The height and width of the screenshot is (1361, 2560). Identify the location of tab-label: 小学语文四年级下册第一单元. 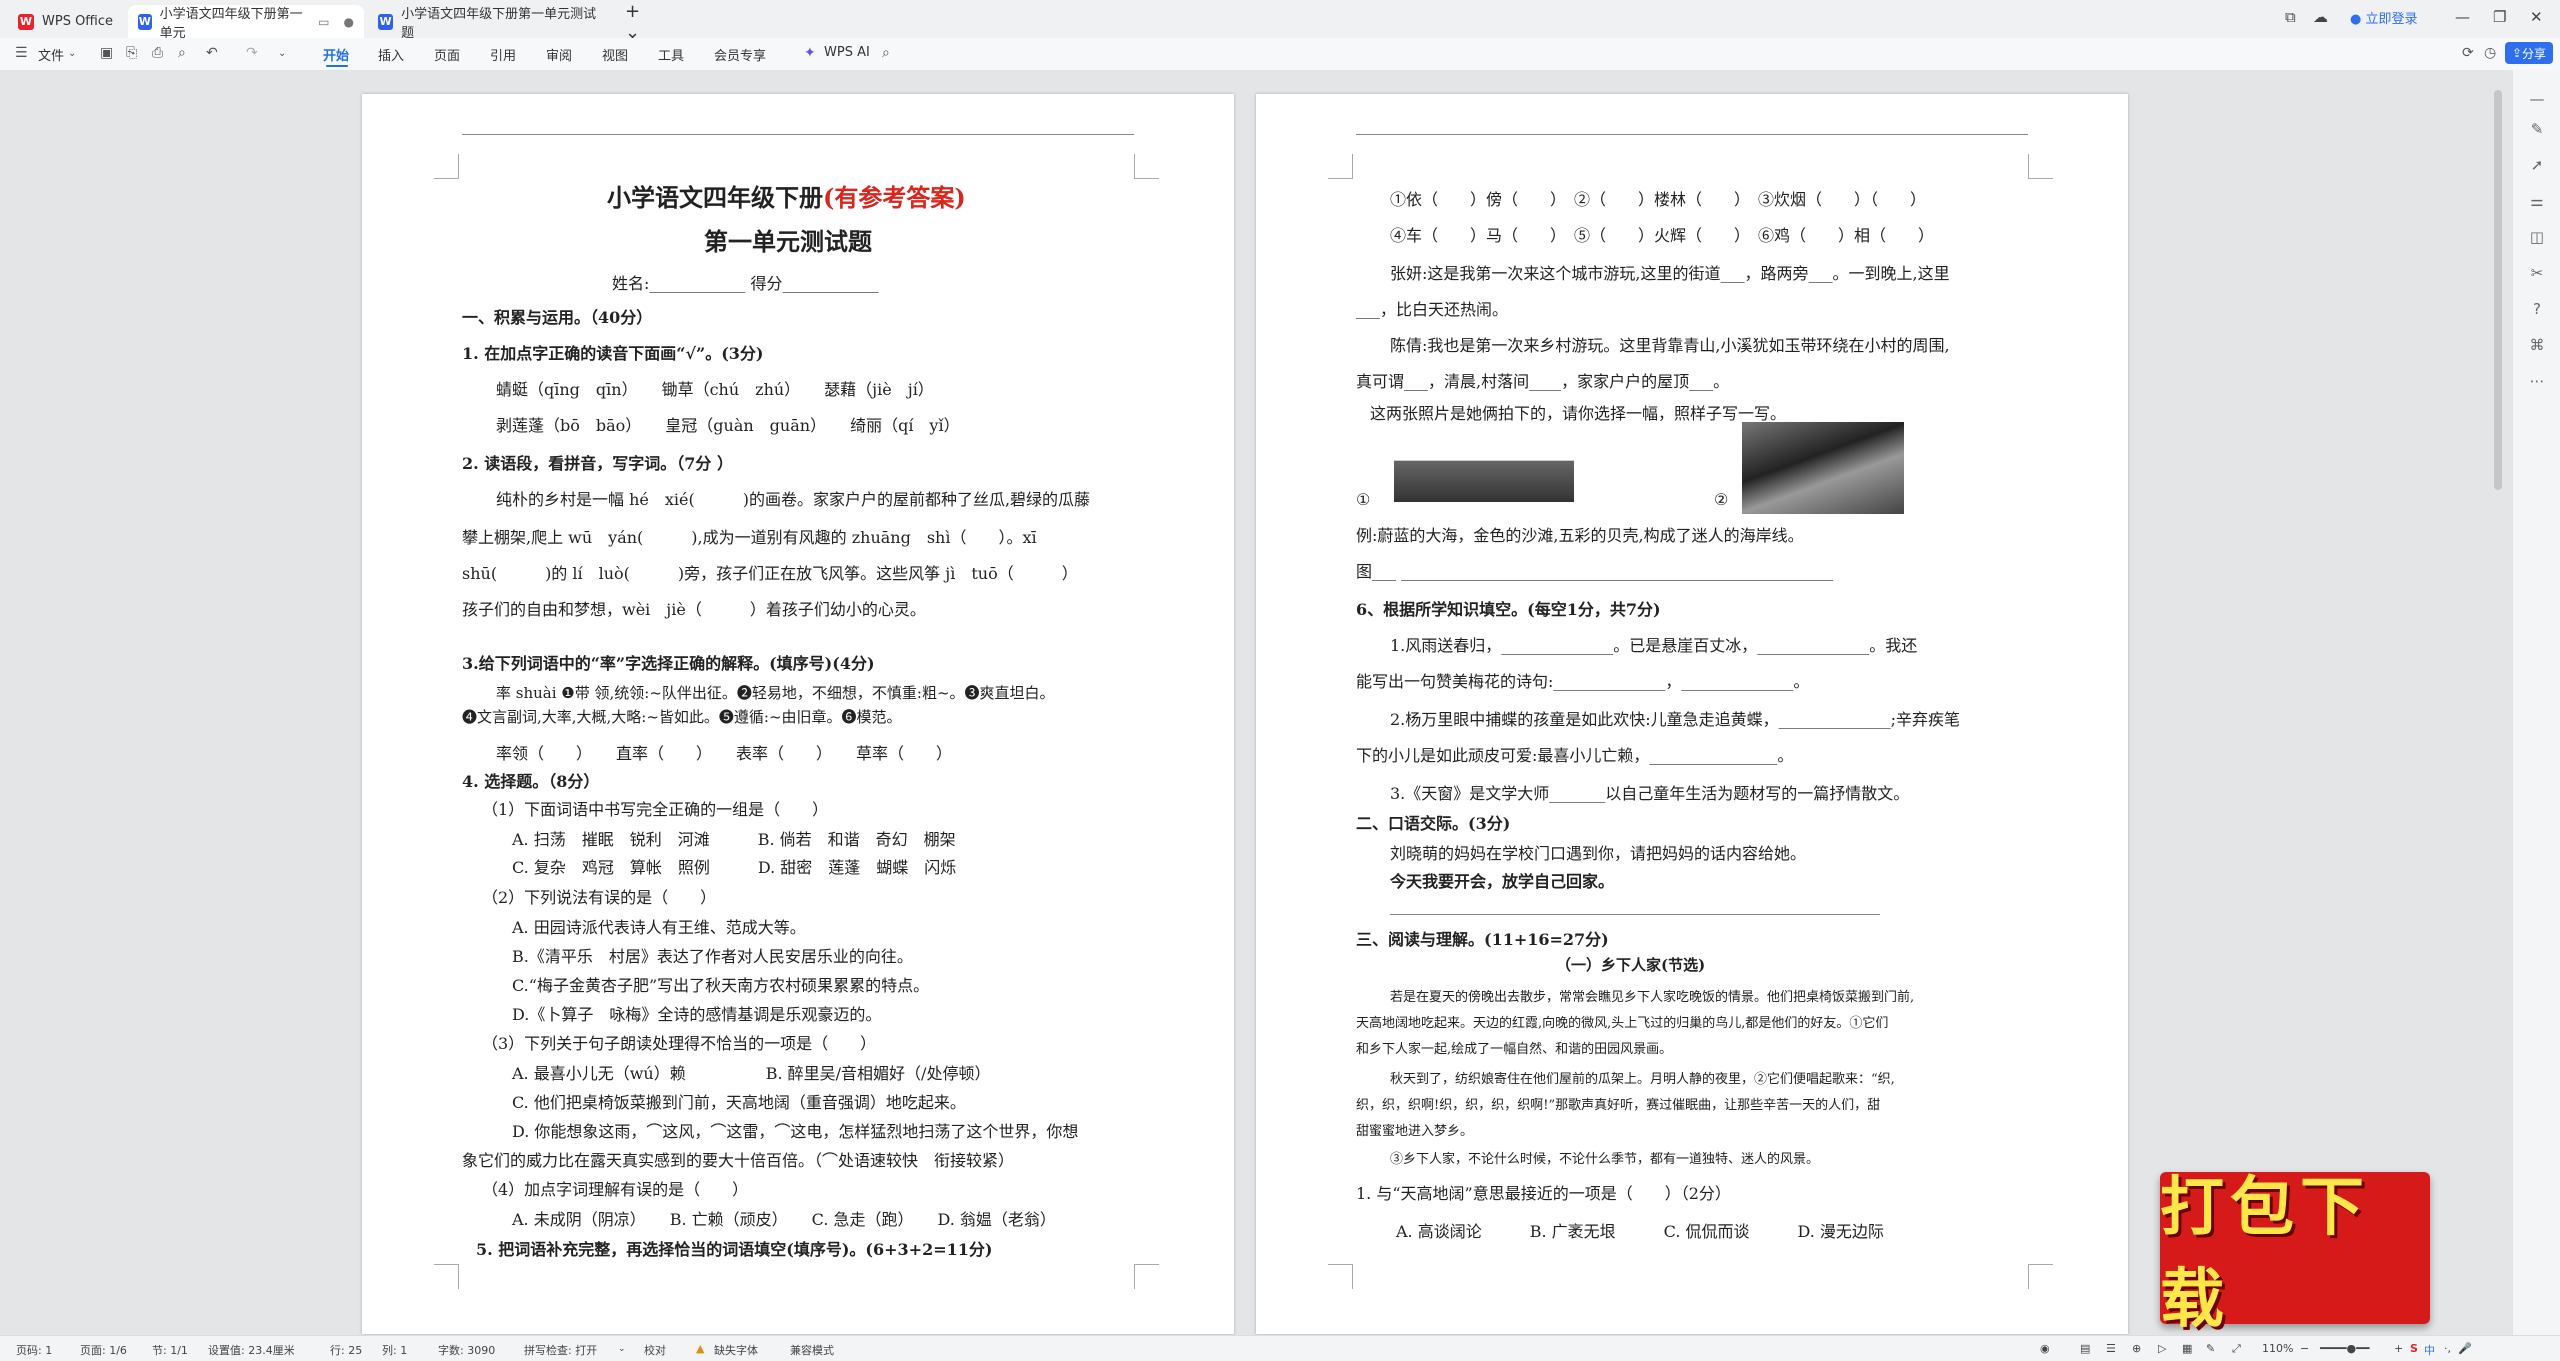
(231, 23).